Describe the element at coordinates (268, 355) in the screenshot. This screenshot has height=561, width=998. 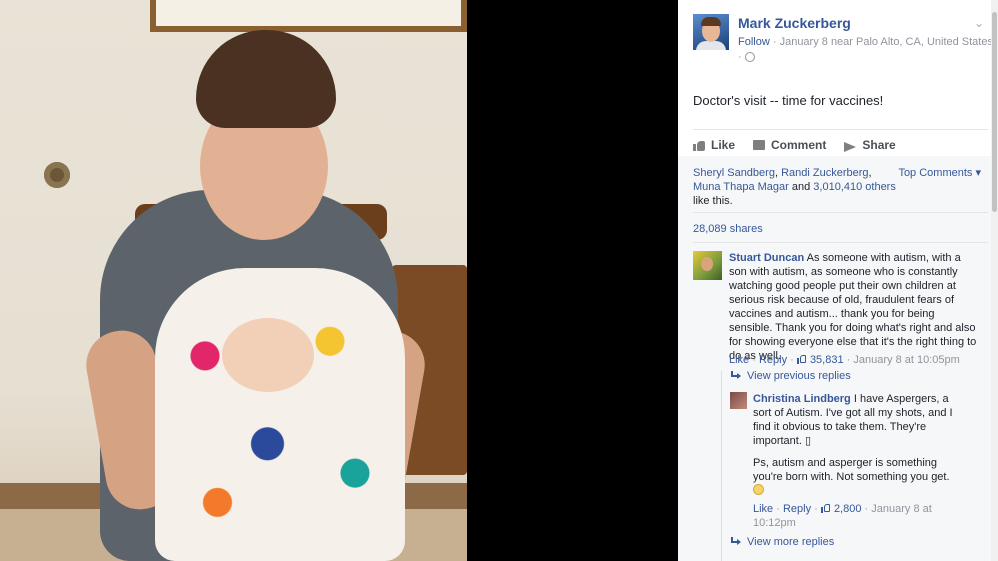
I see `baby-face` at that location.